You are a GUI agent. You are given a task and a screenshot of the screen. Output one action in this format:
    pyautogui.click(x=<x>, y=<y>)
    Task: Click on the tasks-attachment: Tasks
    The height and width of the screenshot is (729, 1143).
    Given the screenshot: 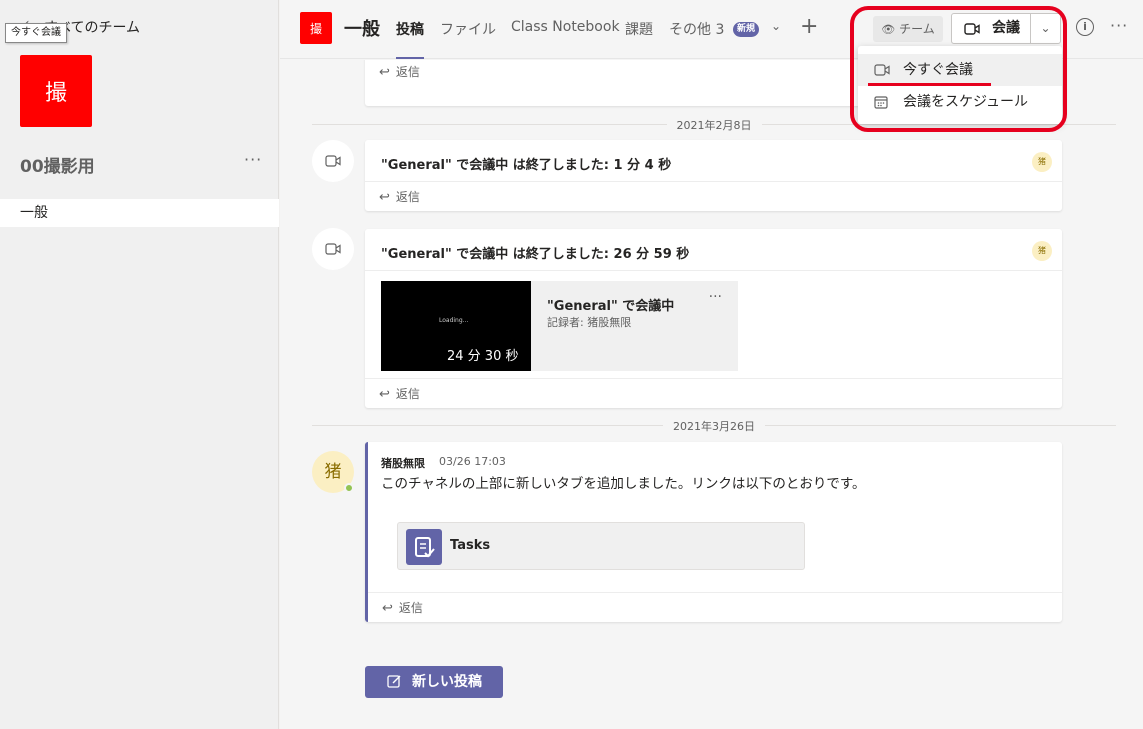 What is the action you would take?
    pyautogui.click(x=601, y=546)
    